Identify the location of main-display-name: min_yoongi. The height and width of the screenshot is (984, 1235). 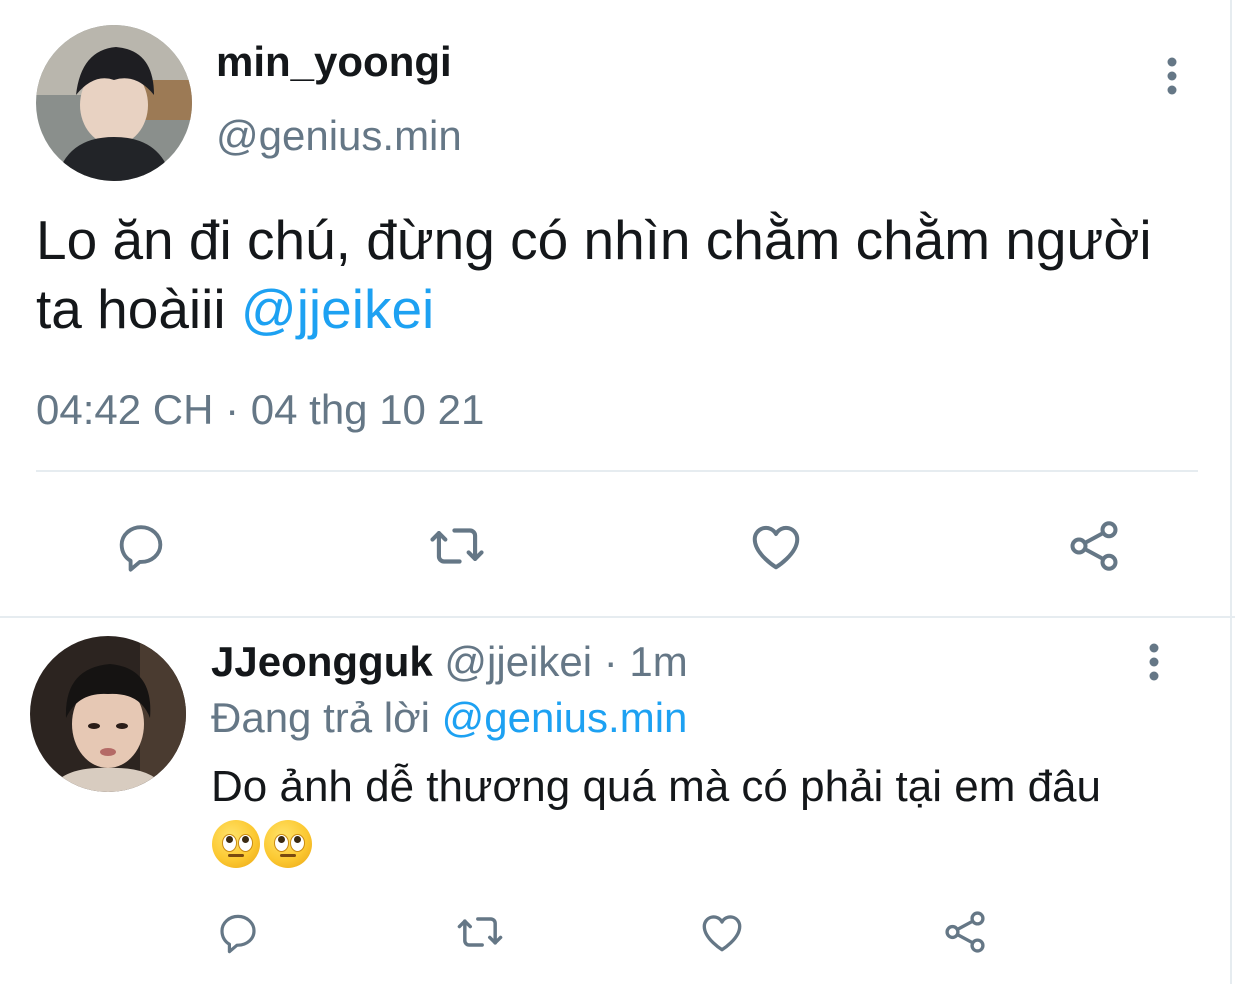
(334, 62).